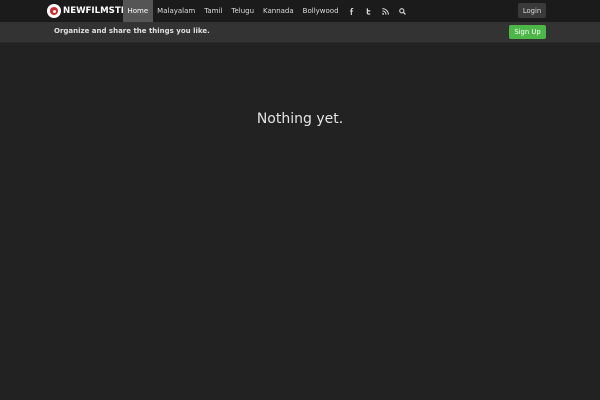  What do you see at coordinates (368, 11) in the screenshot?
I see `twitter-icon` at bounding box center [368, 11].